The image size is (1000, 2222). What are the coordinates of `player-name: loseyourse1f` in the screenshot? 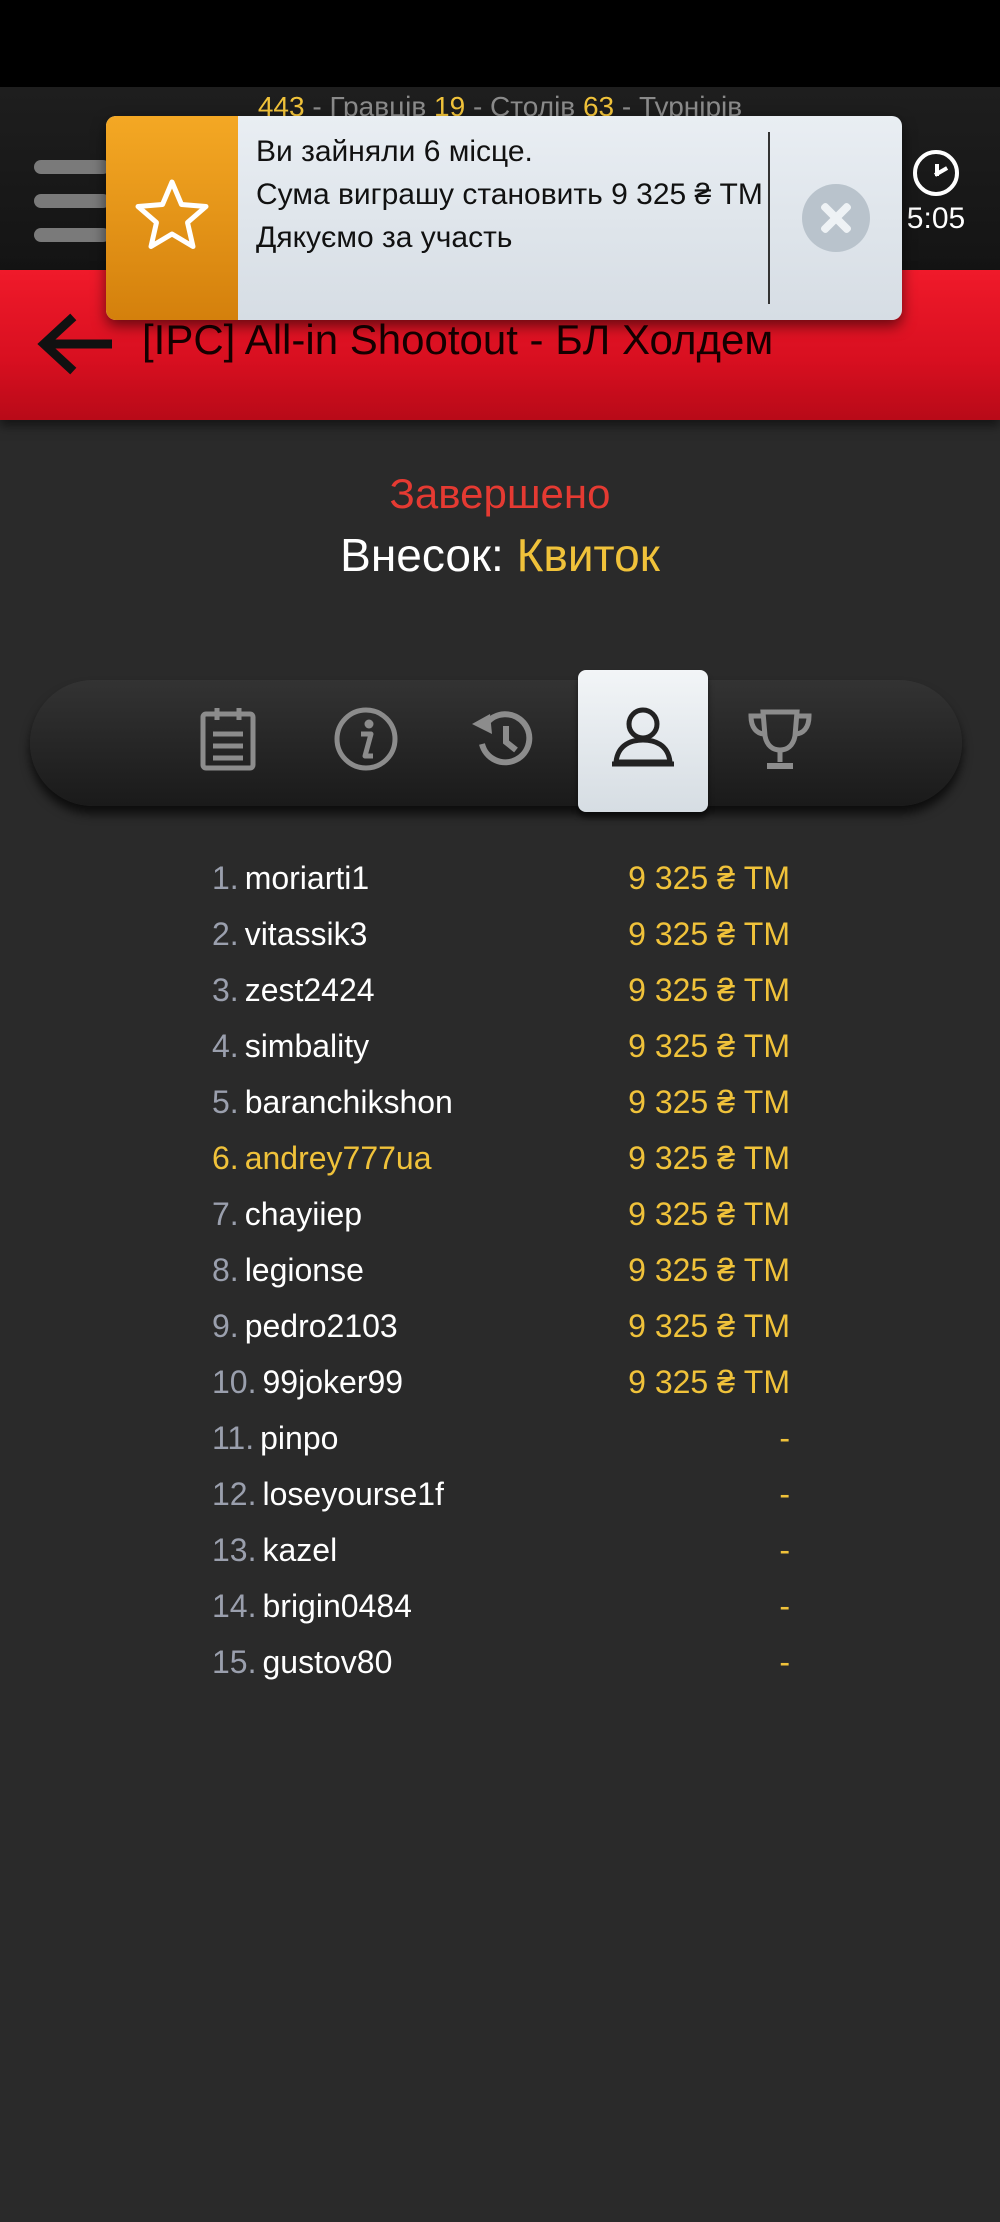 It's located at (353, 1494).